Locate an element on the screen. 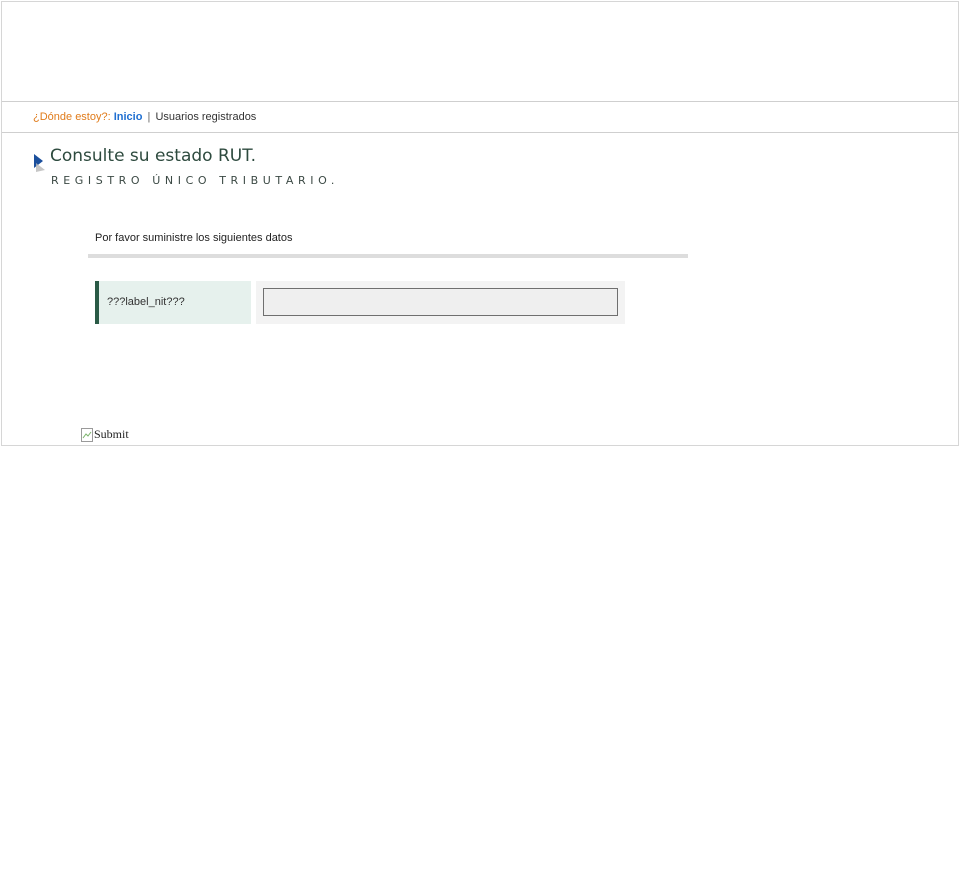  divider is located at coordinates (388, 256).